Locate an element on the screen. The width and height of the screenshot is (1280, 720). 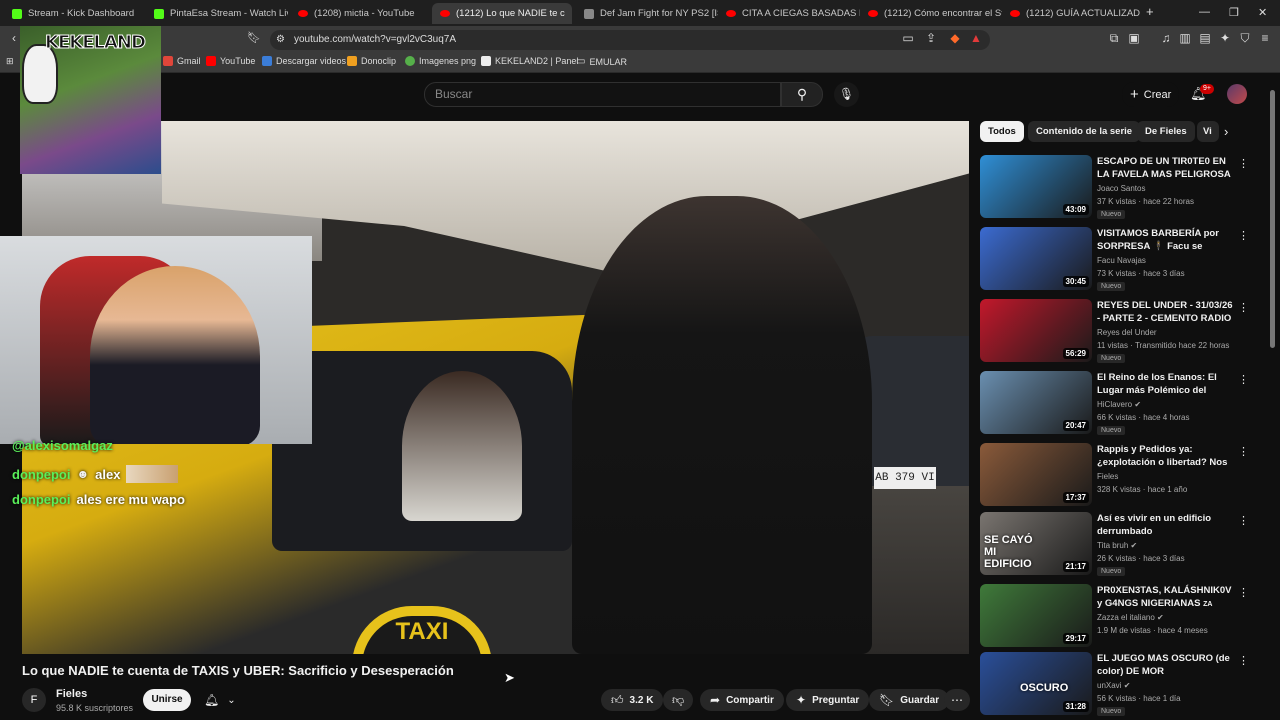
browser-tab: PintaEsa Stream - Watch Live o is located at coordinates (217, 13).